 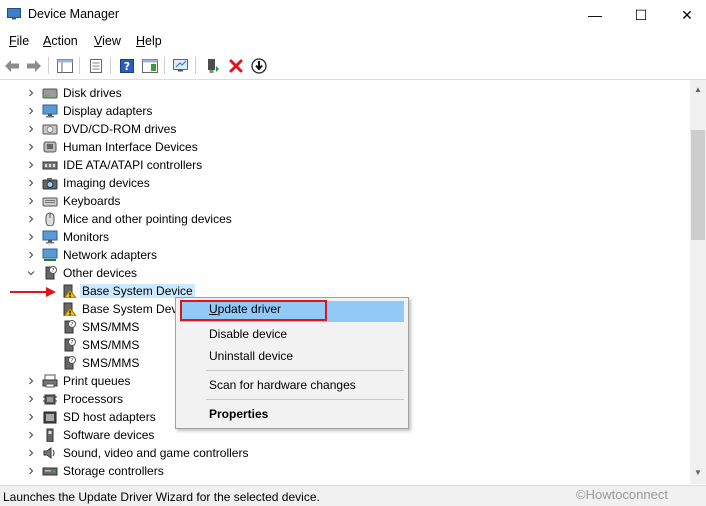 I want to click on warning-device-icon, so click(x=70, y=309).